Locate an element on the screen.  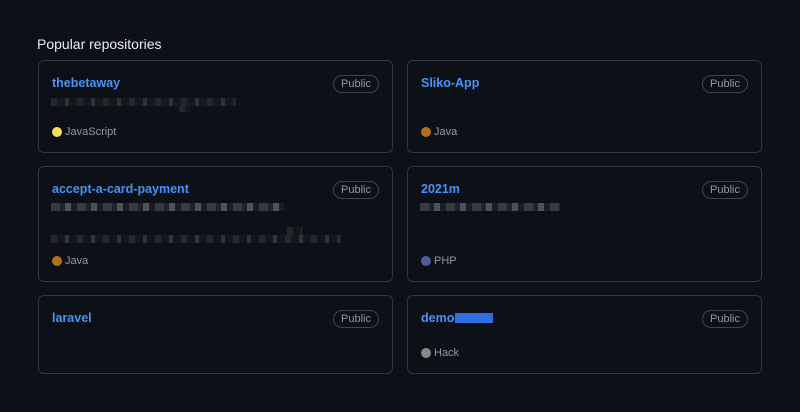
section-title: Popular repositories is located at coordinates (99, 44).